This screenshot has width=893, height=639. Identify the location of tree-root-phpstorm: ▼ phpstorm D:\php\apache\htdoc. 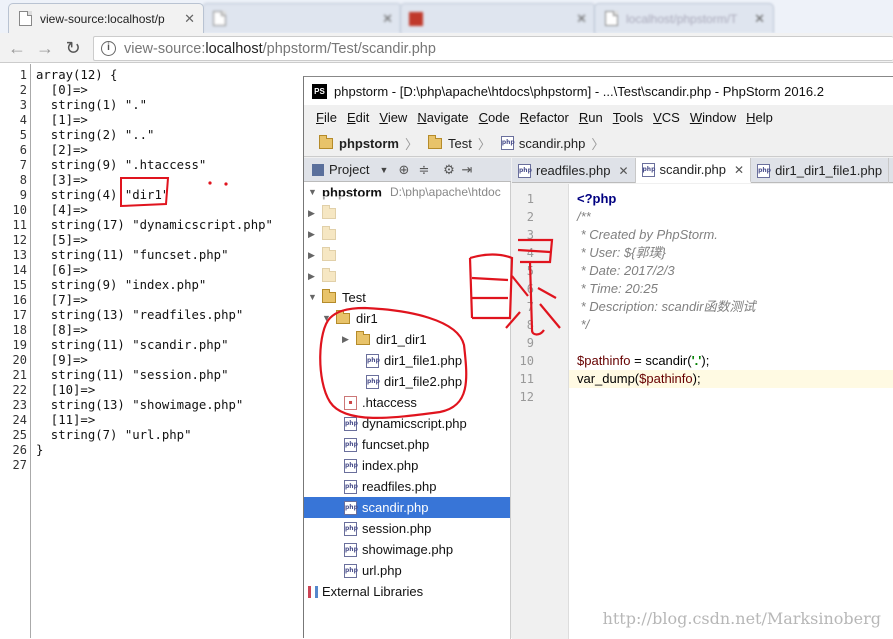
(404, 192).